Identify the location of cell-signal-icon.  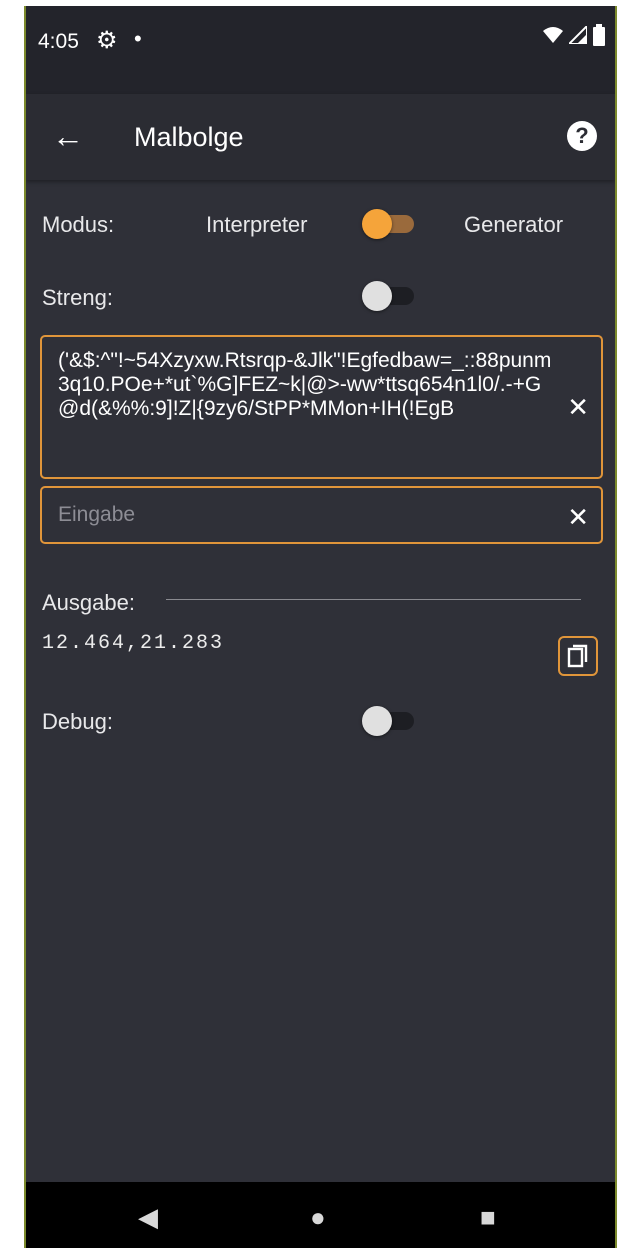
(578, 35).